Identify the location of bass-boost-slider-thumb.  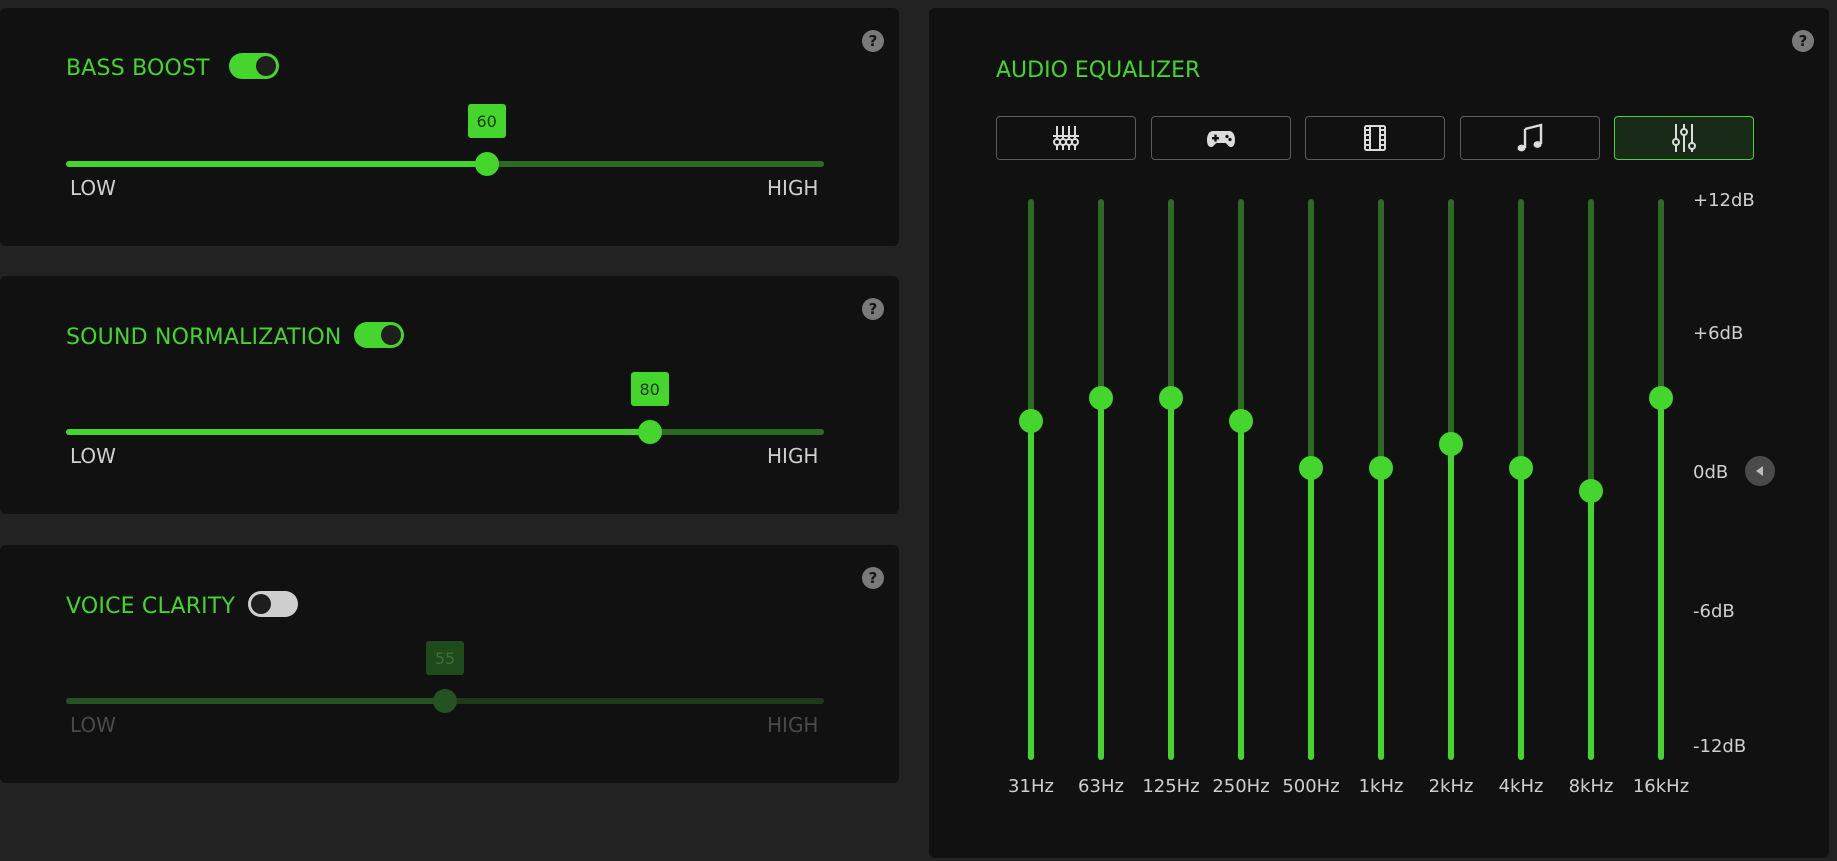
(486, 164).